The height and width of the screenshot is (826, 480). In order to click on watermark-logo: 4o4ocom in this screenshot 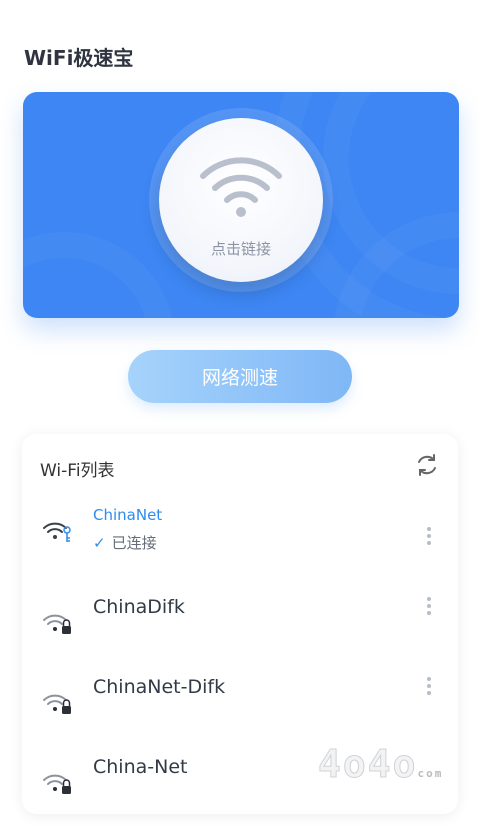, I will do `click(393, 766)`.